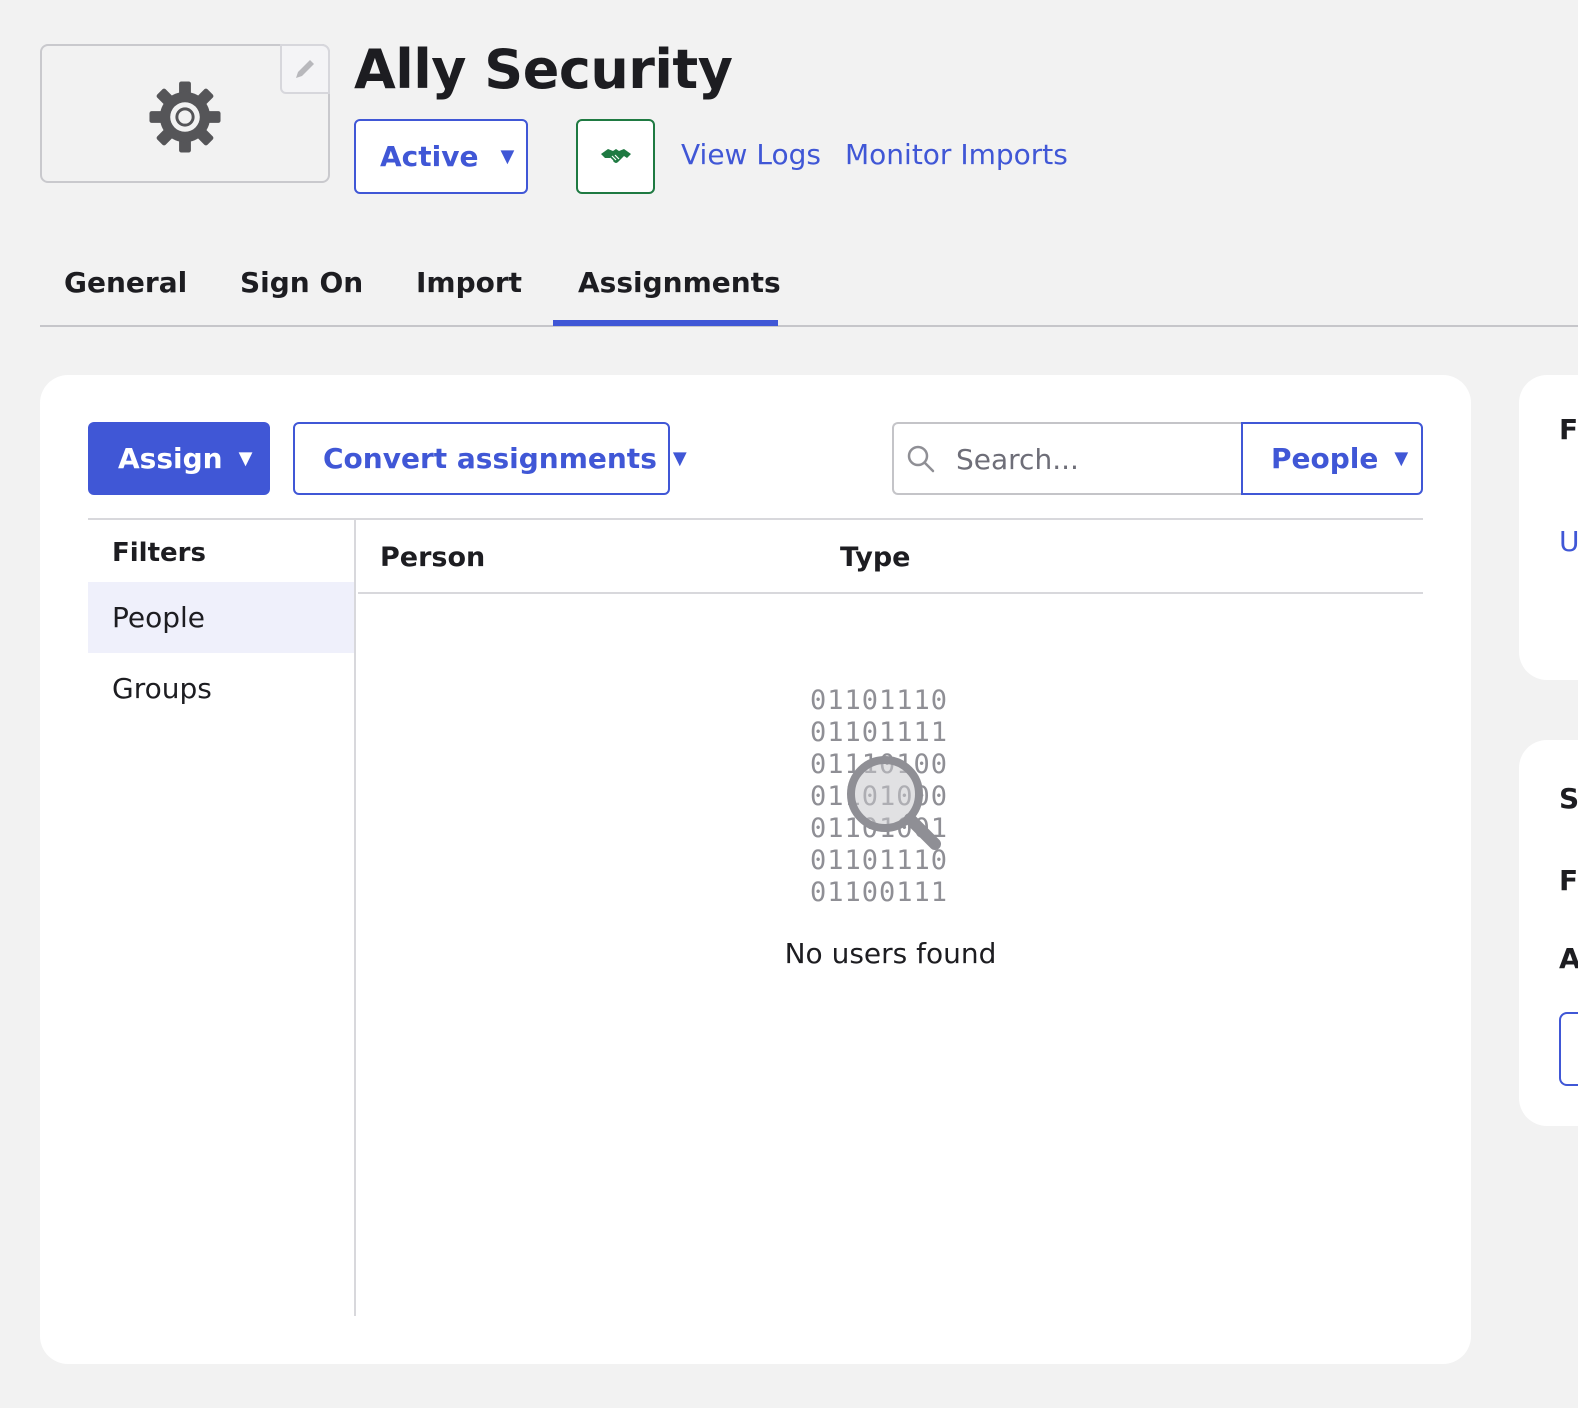 This screenshot has height=1408, width=1578. What do you see at coordinates (921, 459) in the screenshot?
I see `search-icon` at bounding box center [921, 459].